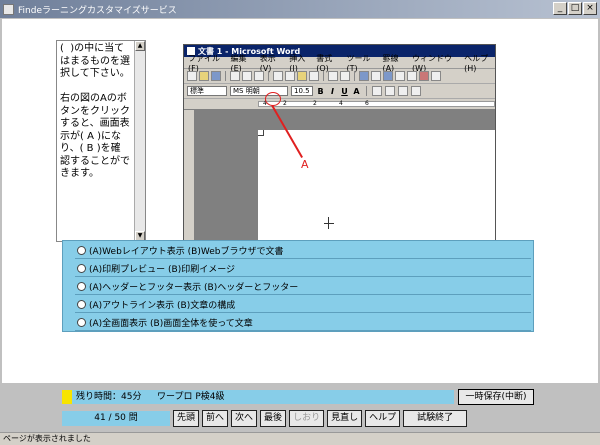  I want to click on close-button: ×, so click(590, 8).